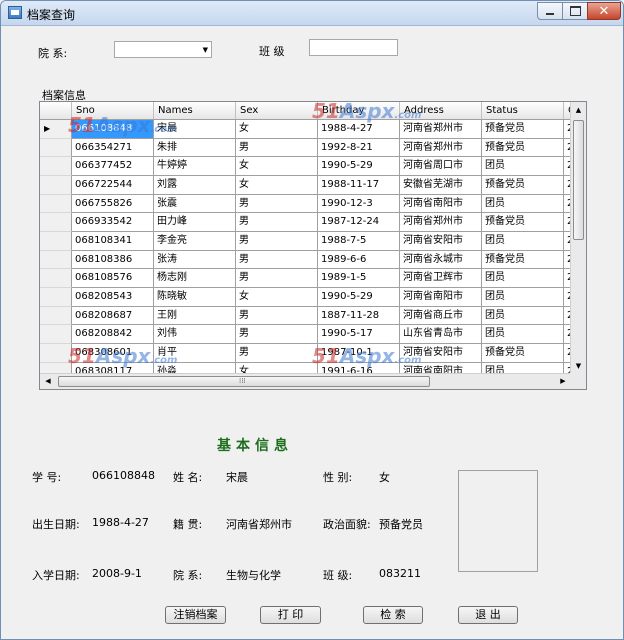 This screenshot has width=624, height=640. Describe the element at coordinates (441, 278) in the screenshot. I see `table-cell: 河南省卫辉市` at that location.